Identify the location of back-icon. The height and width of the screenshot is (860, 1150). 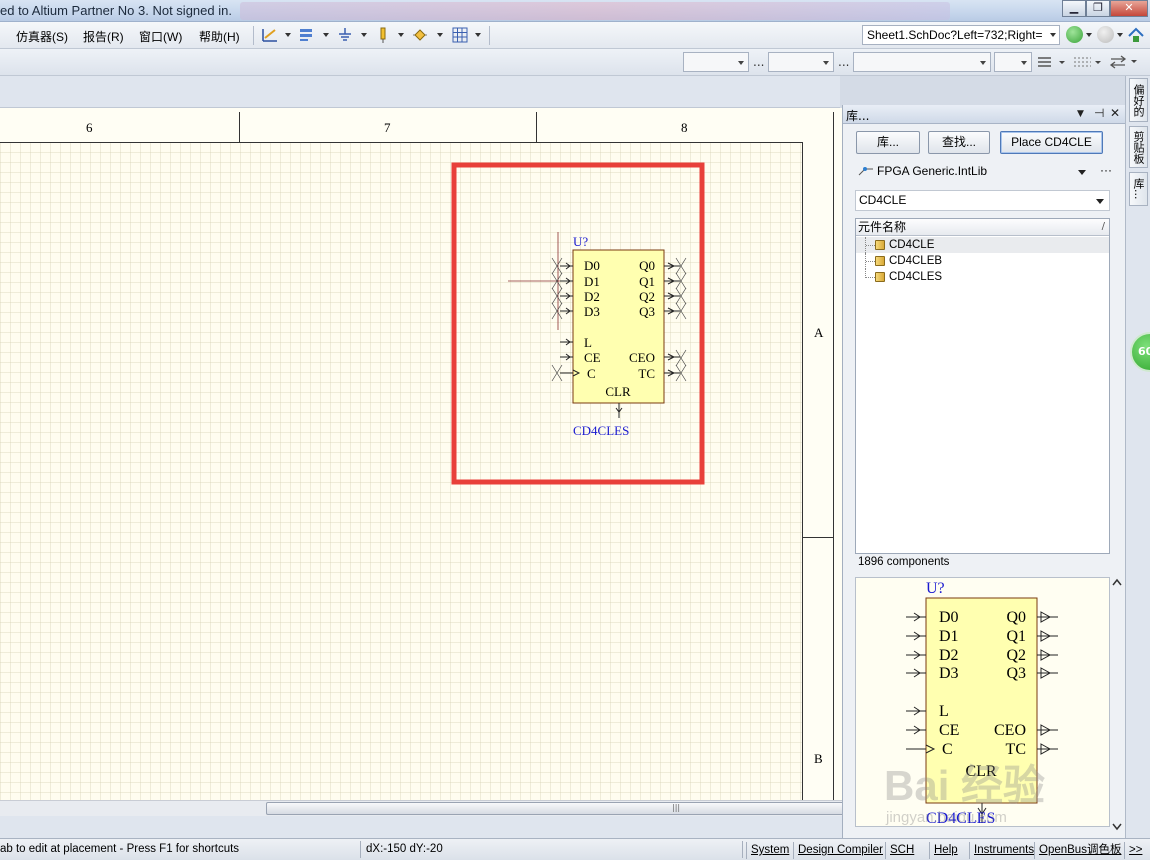
(1074, 34).